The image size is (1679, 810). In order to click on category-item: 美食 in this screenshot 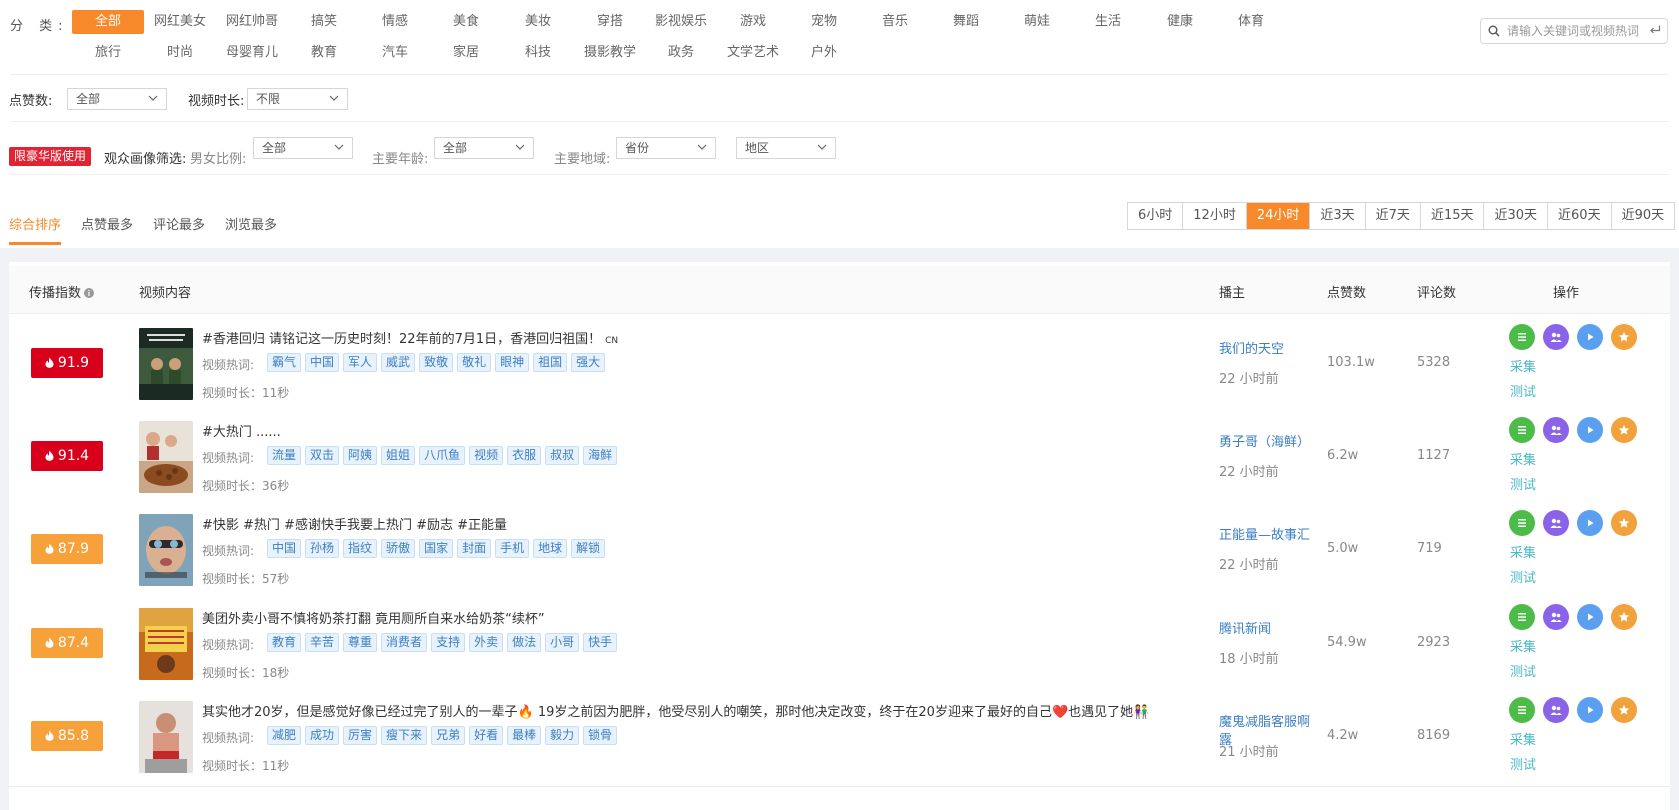, I will do `click(466, 22)`.